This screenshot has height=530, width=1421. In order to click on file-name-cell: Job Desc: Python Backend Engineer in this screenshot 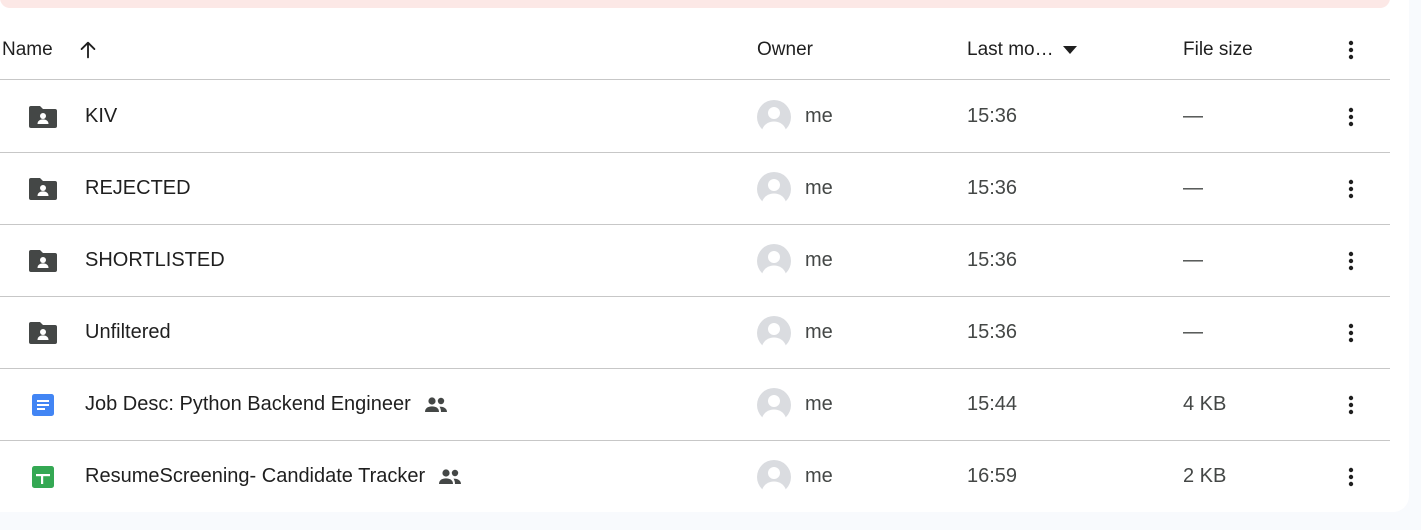, I will do `click(267, 404)`.